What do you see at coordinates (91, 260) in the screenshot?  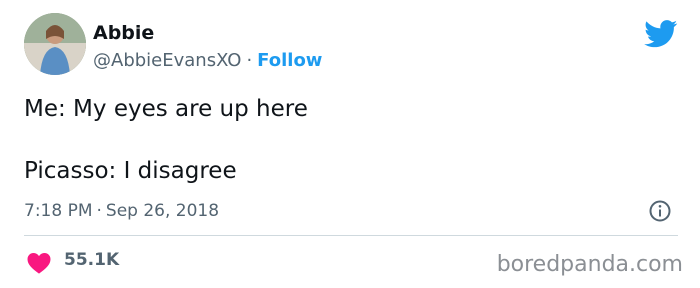 I see `like-count: 55.1K` at bounding box center [91, 260].